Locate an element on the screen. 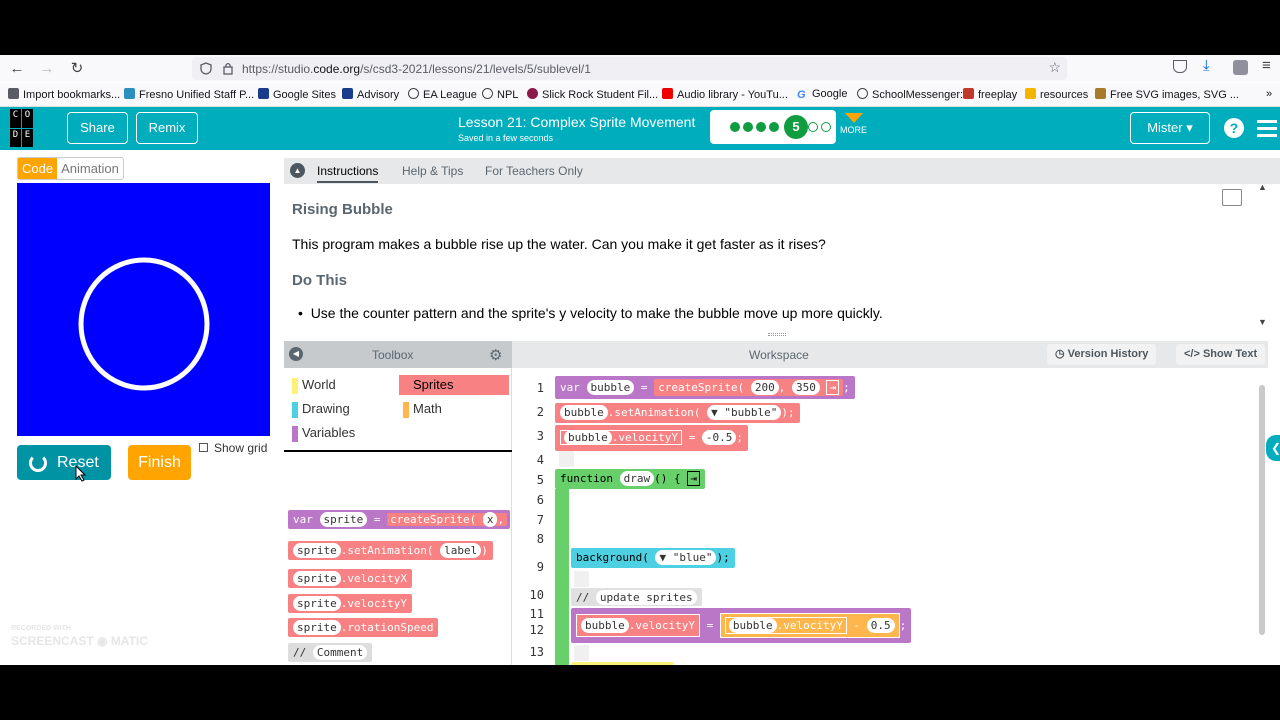 This screenshot has width=1280, height=720. bookmark-item: freeplay is located at coordinates (990, 94).